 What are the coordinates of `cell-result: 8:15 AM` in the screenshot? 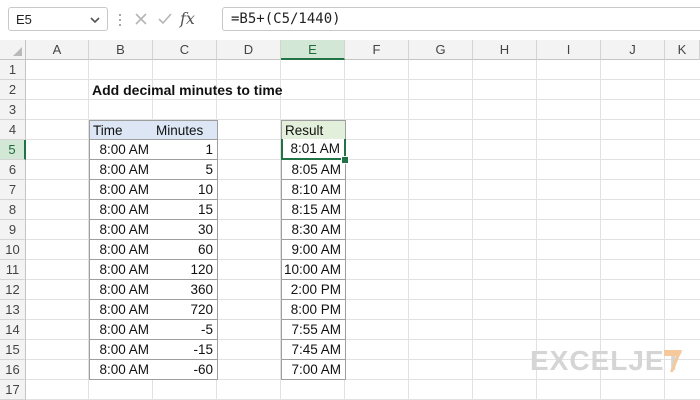 It's located at (313, 210).